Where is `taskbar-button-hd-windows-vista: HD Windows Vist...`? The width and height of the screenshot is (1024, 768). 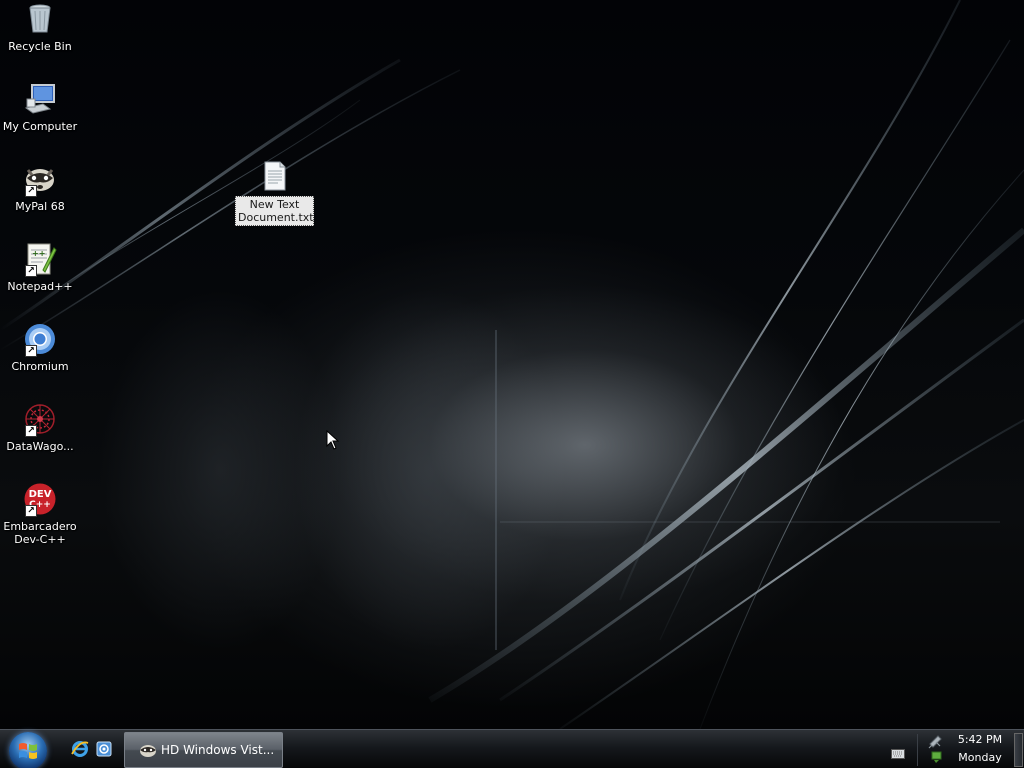 taskbar-button-hd-windows-vista: HD Windows Vist... is located at coordinates (203, 750).